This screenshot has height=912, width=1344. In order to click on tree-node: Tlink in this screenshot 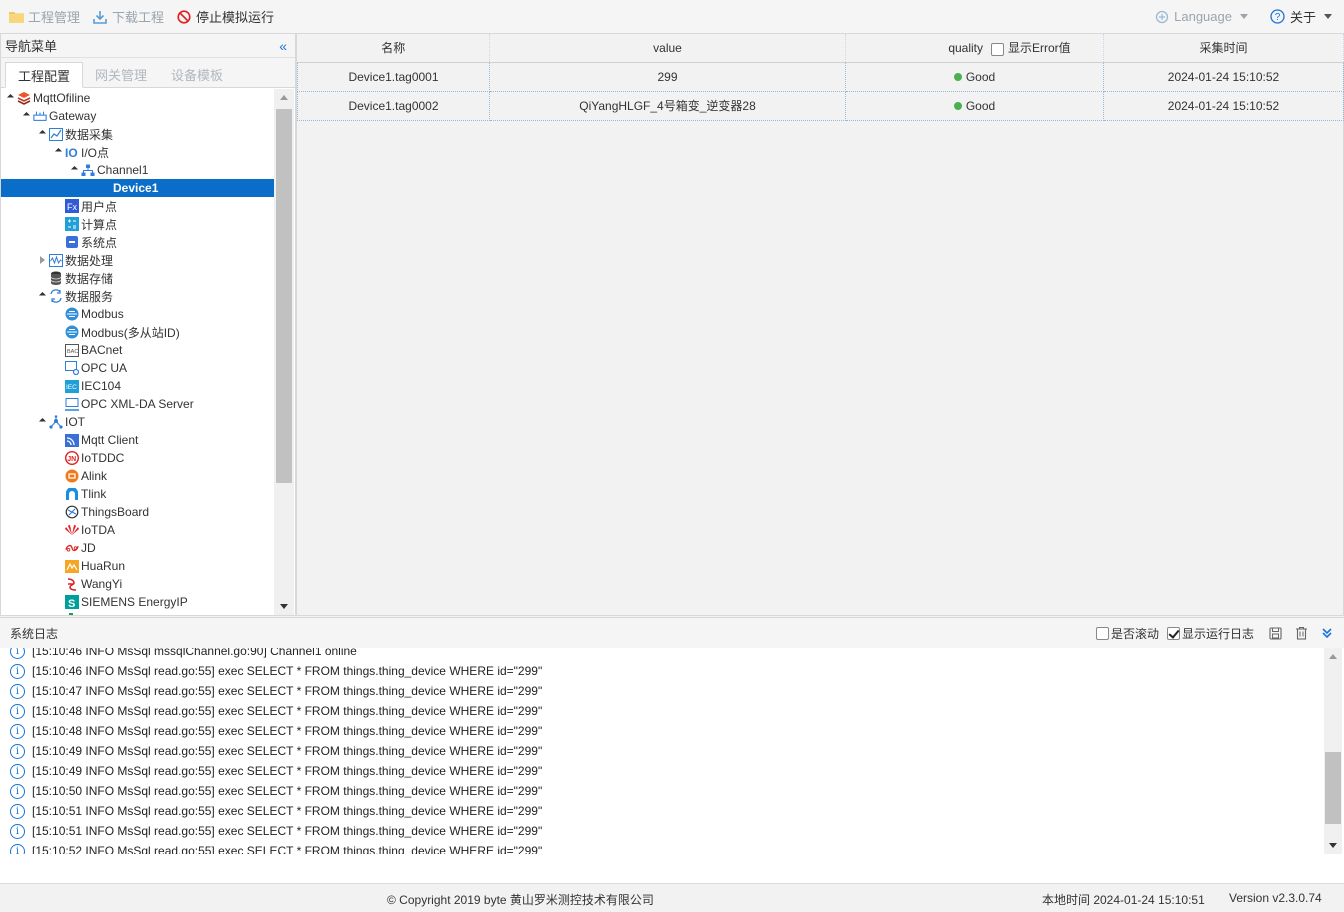, I will do `click(138, 494)`.